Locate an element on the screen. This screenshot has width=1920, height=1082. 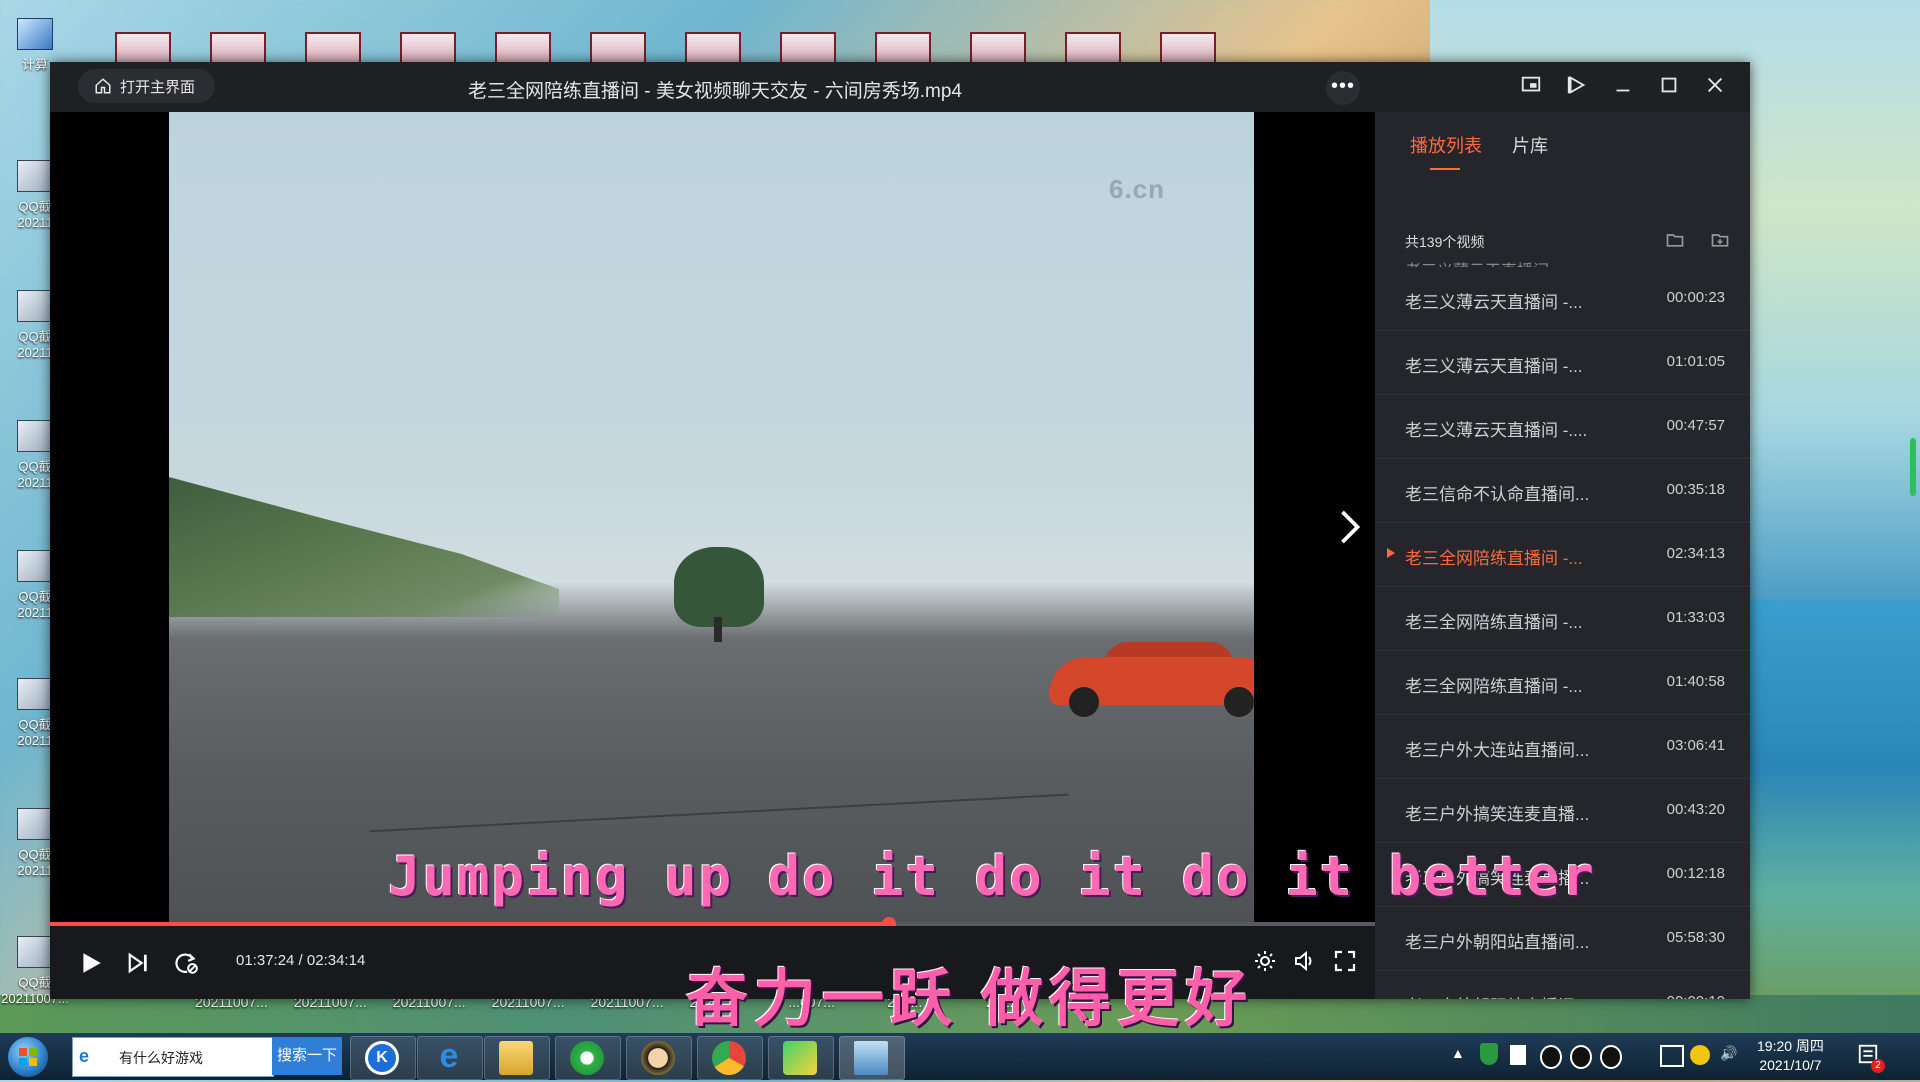
playlist-item: 老三全网陪练直播间 -... 01:33:03 is located at coordinates (1562, 619).